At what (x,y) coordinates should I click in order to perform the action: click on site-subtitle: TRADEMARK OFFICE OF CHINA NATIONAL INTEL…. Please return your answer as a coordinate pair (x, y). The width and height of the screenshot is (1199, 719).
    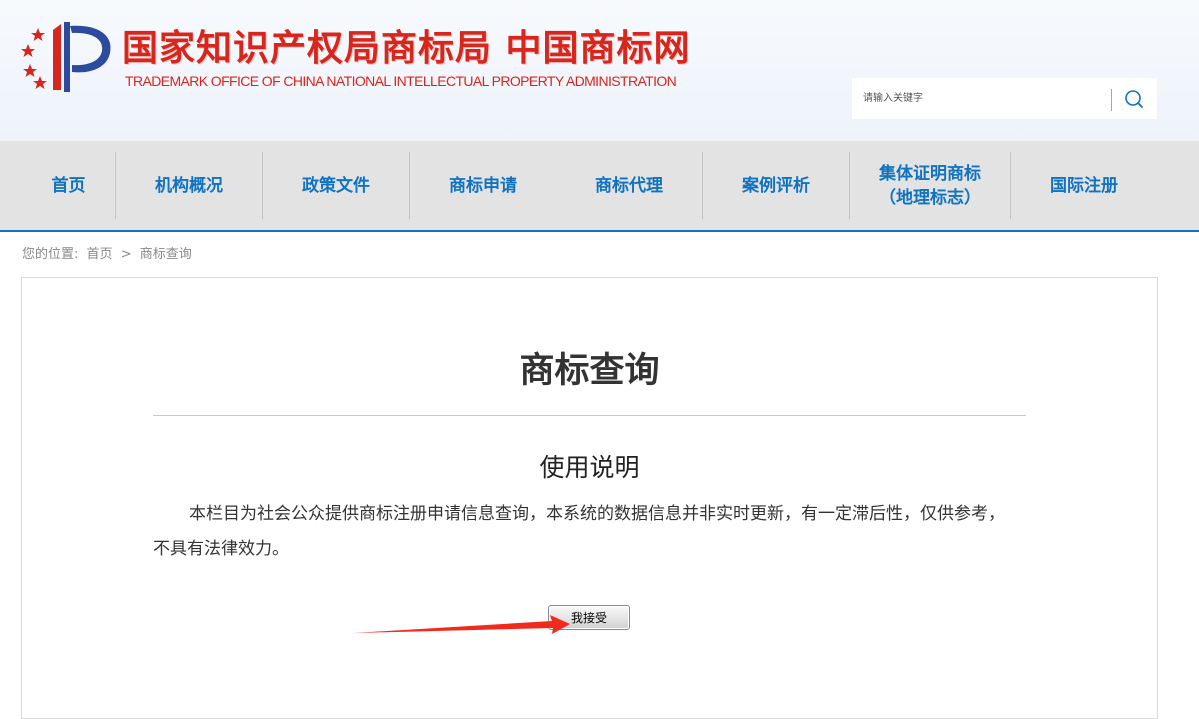
    Looking at the image, I should click on (401, 81).